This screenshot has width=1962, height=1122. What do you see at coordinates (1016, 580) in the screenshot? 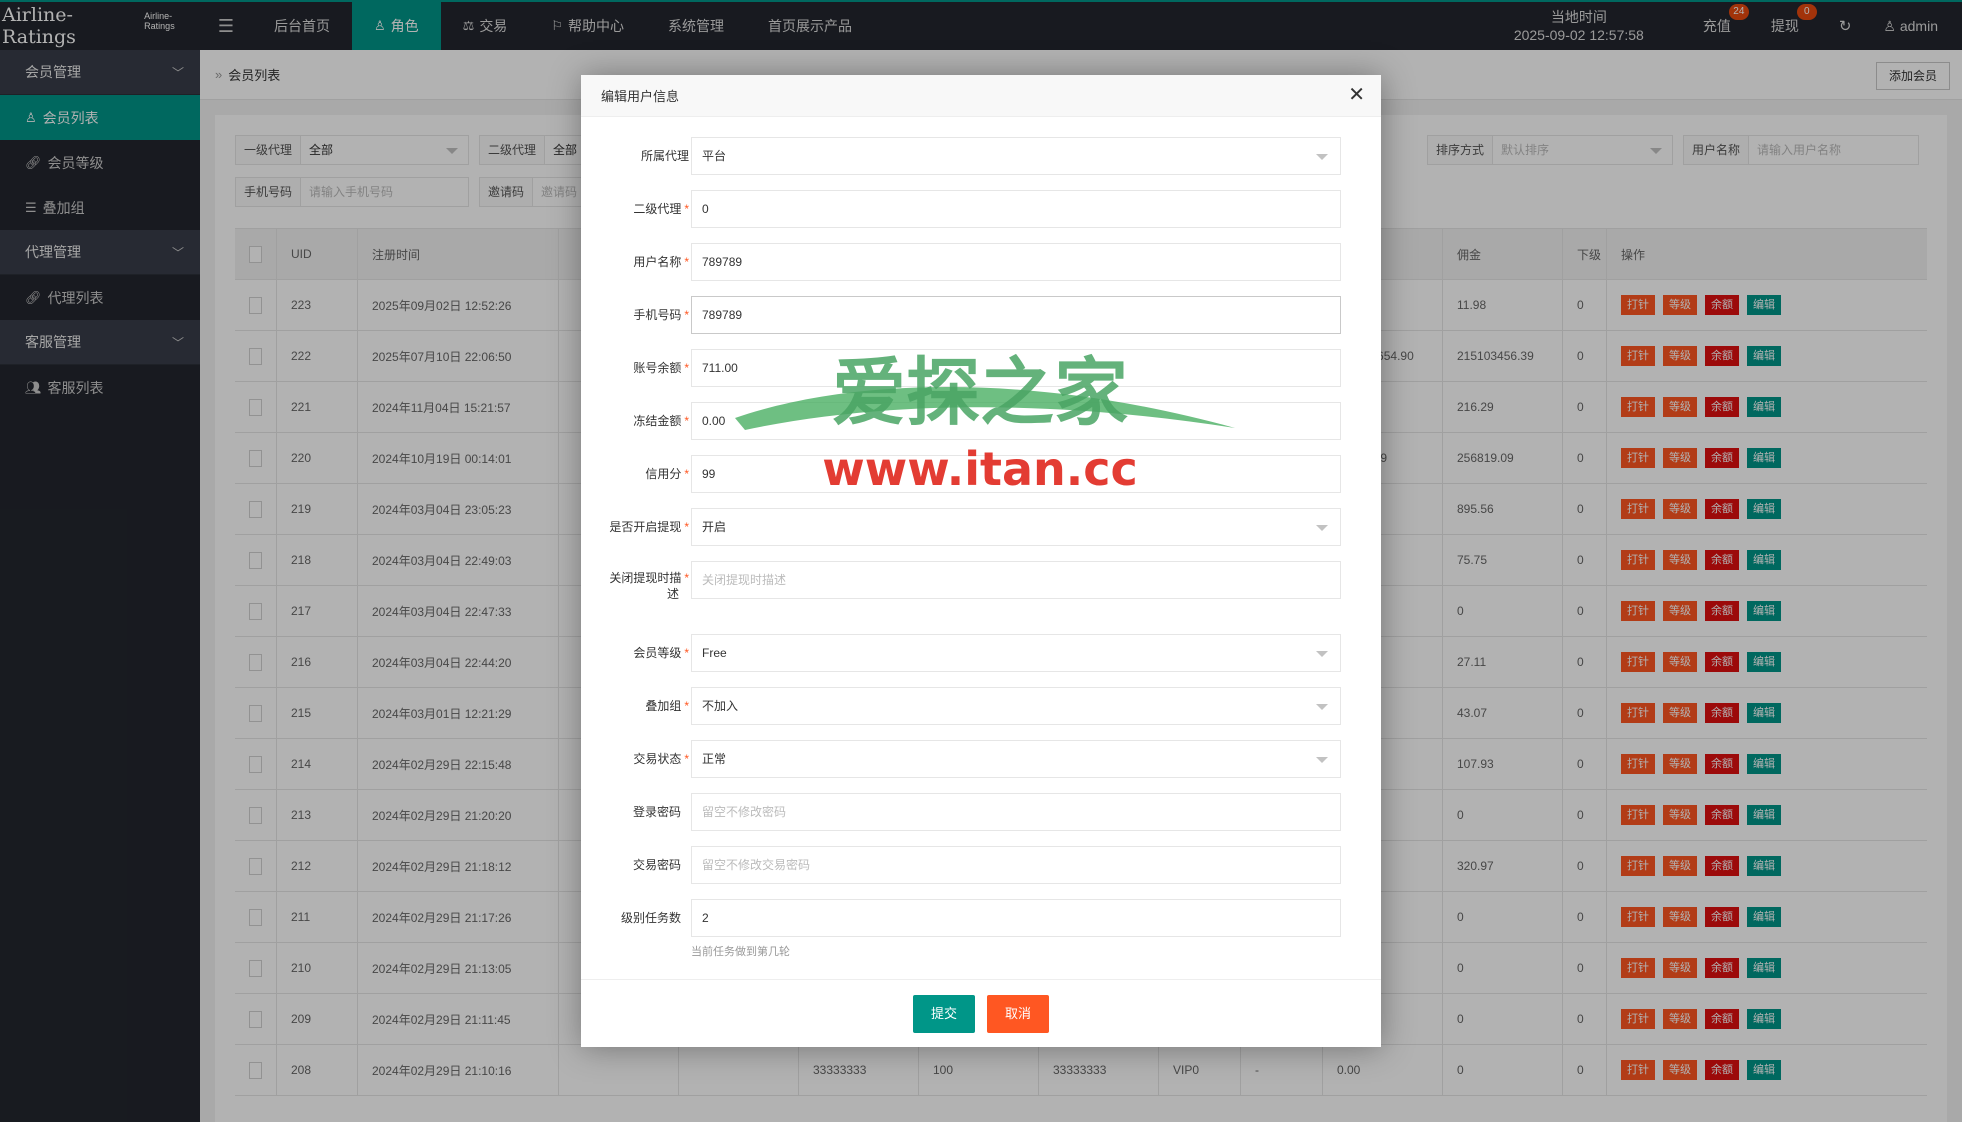
I see `withdraw-desc-input: 关闭提现时描述` at bounding box center [1016, 580].